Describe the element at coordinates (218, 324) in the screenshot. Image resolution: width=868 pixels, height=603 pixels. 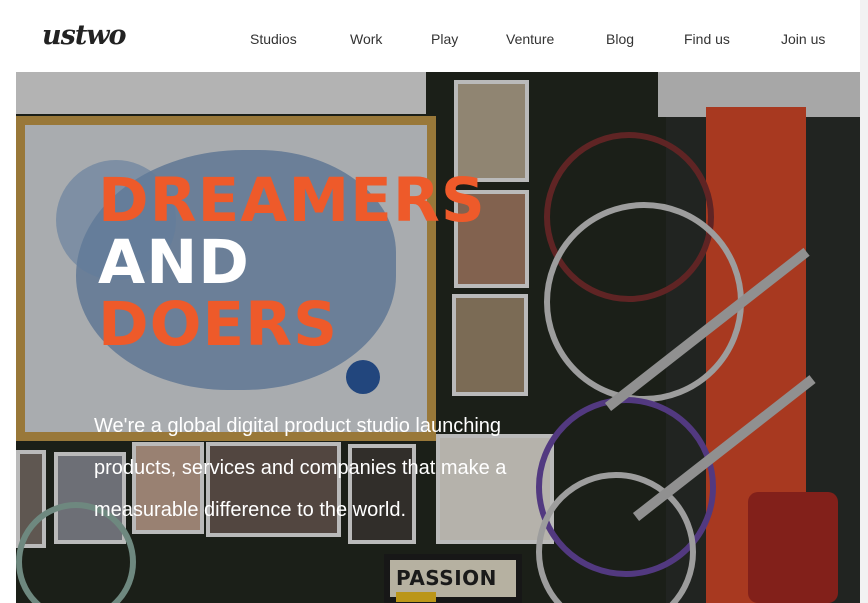
I see `headline-line-3: DOERS` at that location.